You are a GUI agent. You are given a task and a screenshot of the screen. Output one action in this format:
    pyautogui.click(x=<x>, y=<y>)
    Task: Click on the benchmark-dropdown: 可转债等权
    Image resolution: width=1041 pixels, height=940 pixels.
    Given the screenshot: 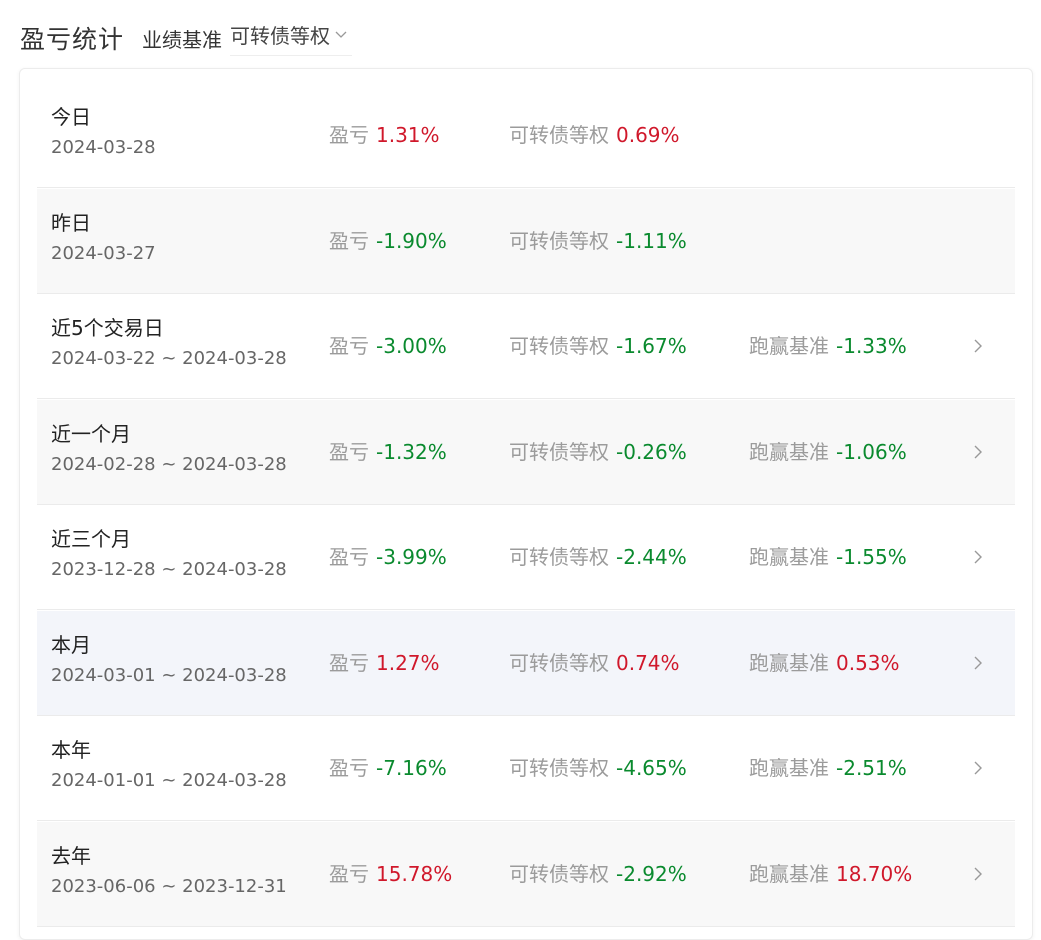 What is the action you would take?
    pyautogui.click(x=291, y=38)
    